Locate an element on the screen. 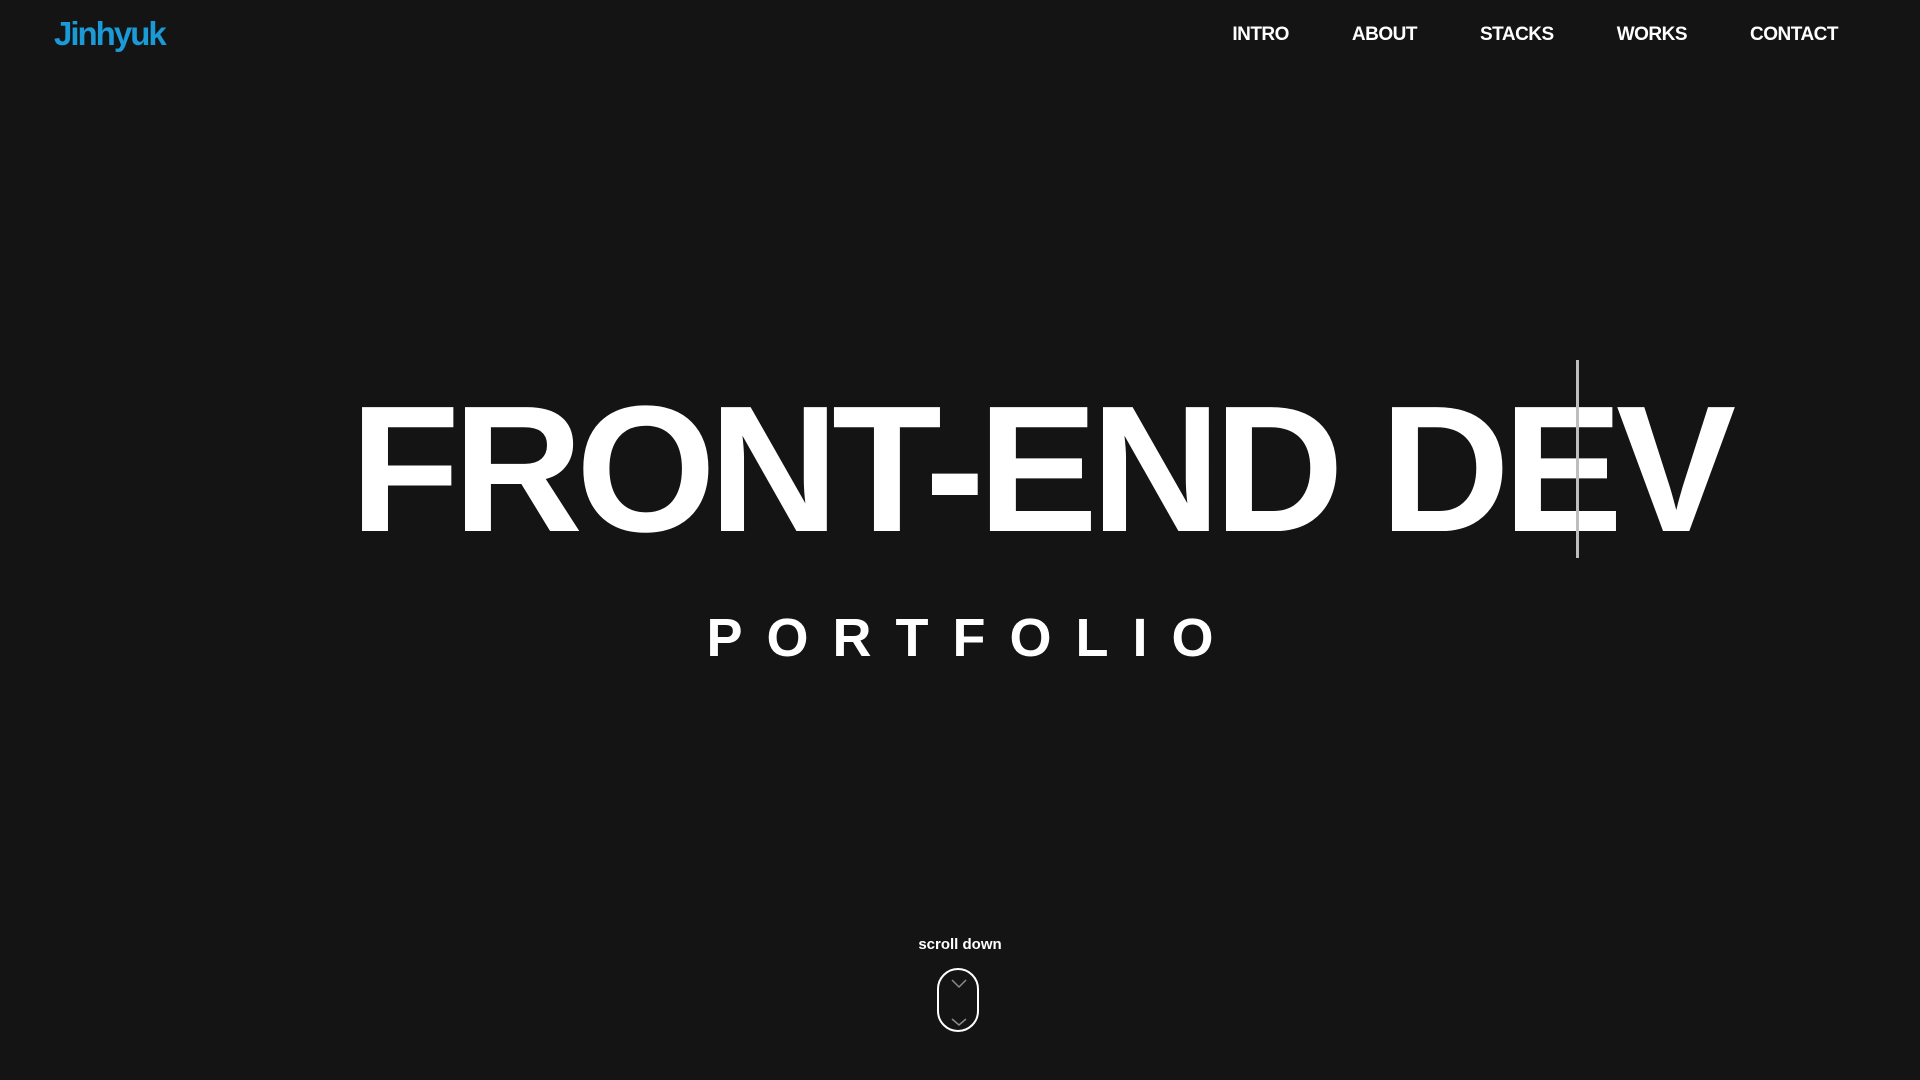 Image resolution: width=1920 pixels, height=1080 pixels. nav-item-intro: INTRO is located at coordinates (1260, 35).